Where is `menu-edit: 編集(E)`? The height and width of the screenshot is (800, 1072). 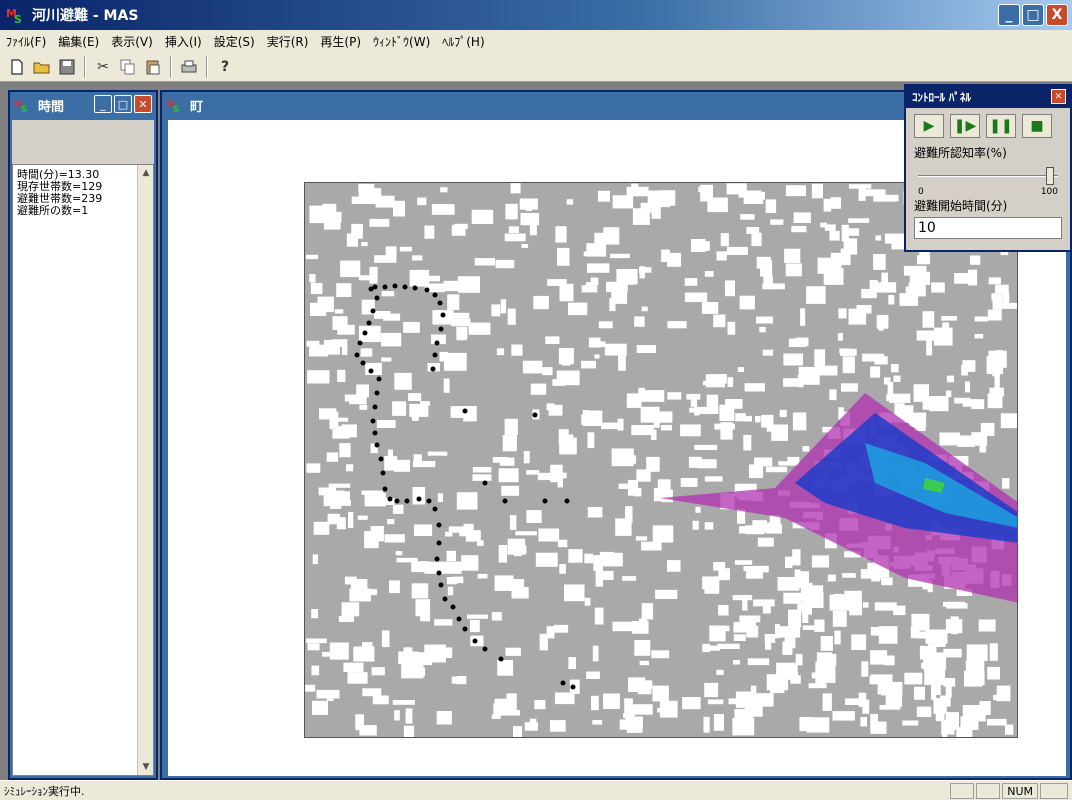 menu-edit: 編集(E) is located at coordinates (78, 41).